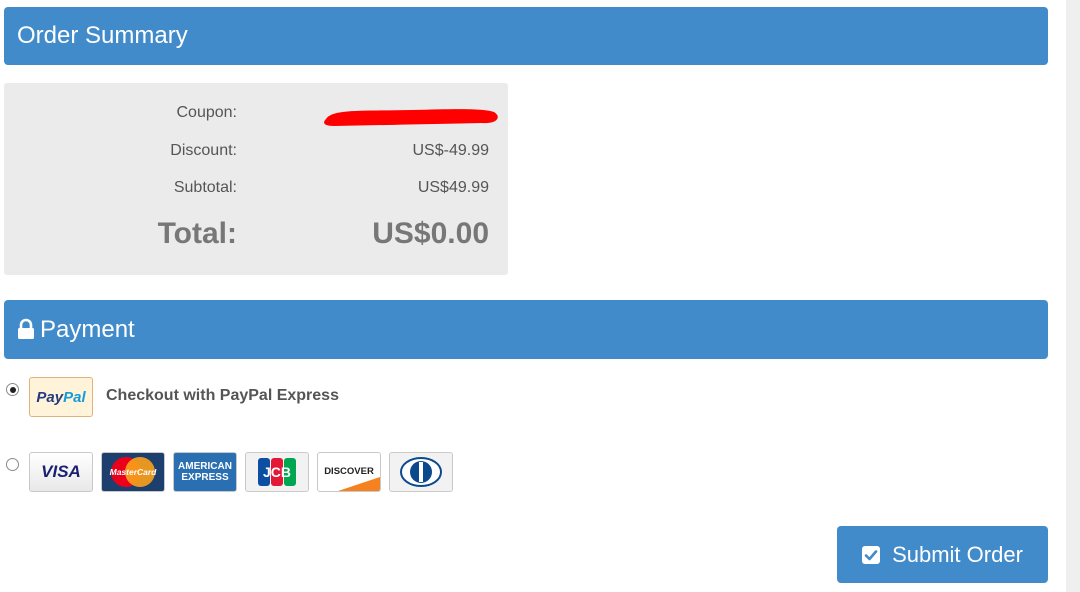 This screenshot has width=1080, height=592. I want to click on mastercard-text: MasterCard, so click(134, 472).